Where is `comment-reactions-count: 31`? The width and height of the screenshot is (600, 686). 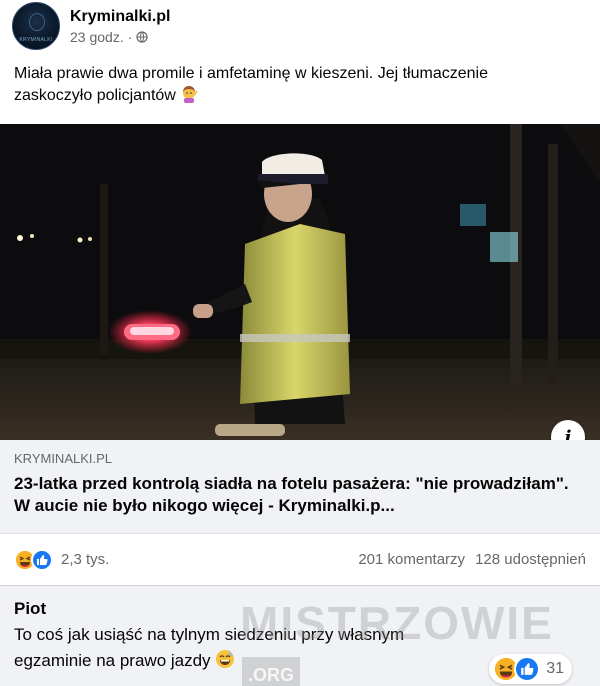 comment-reactions-count: 31 is located at coordinates (555, 668).